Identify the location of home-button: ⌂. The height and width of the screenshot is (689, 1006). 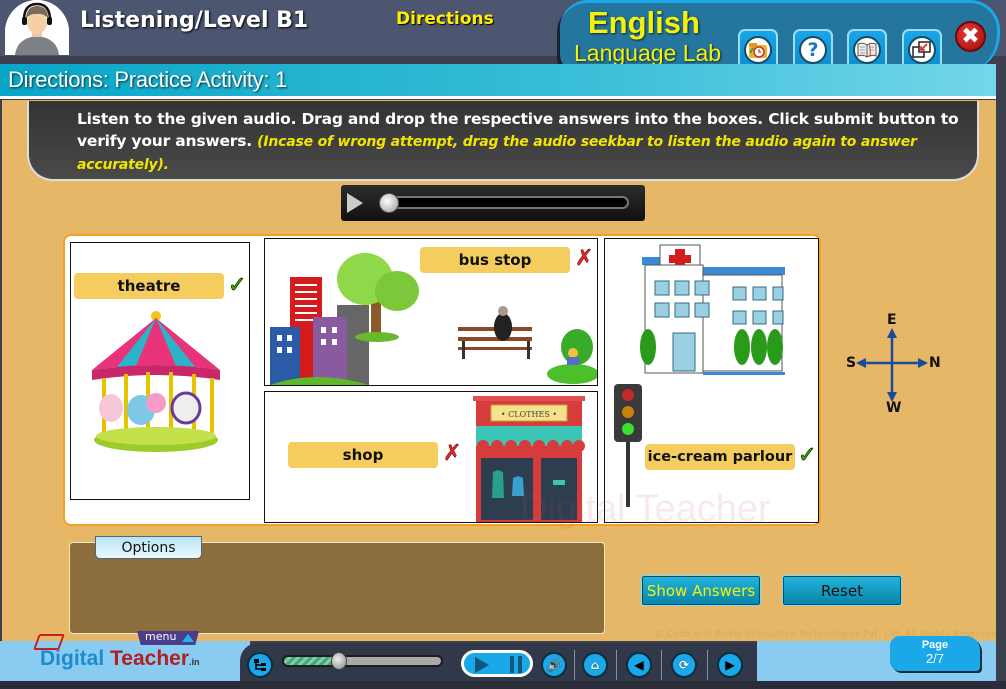
(595, 665).